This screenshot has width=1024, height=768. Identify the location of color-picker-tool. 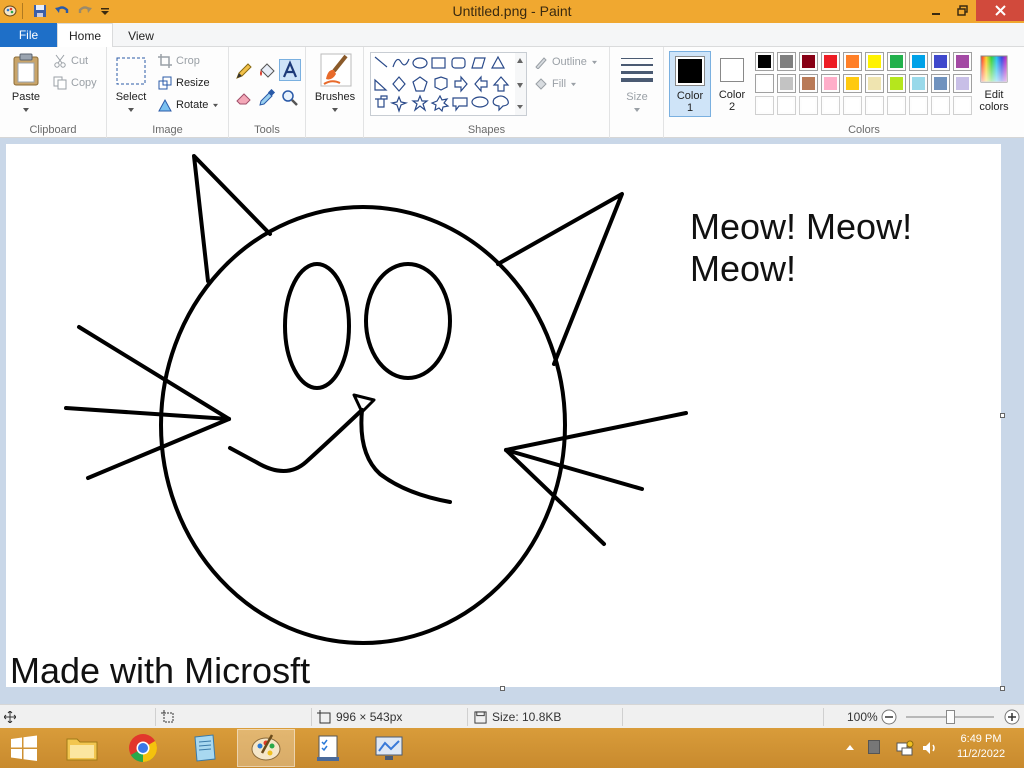
(267, 97).